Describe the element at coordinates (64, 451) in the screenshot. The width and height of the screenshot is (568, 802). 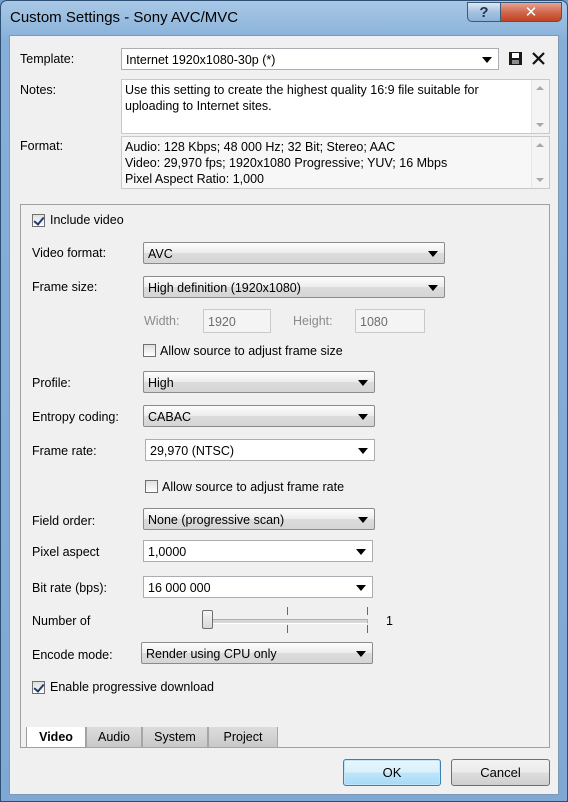
I see `frame-rate-label: Frame rate:` at that location.